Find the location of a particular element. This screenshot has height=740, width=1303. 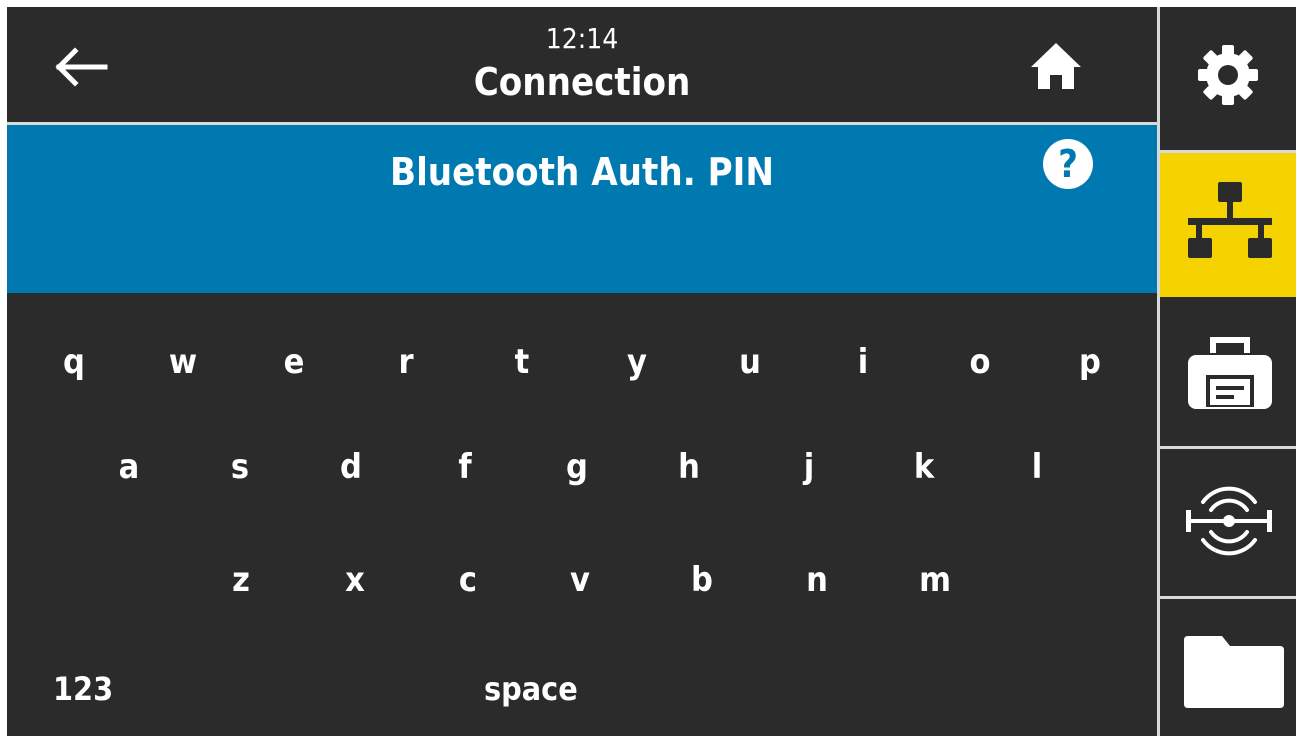

key-m: m is located at coordinates (935, 580).